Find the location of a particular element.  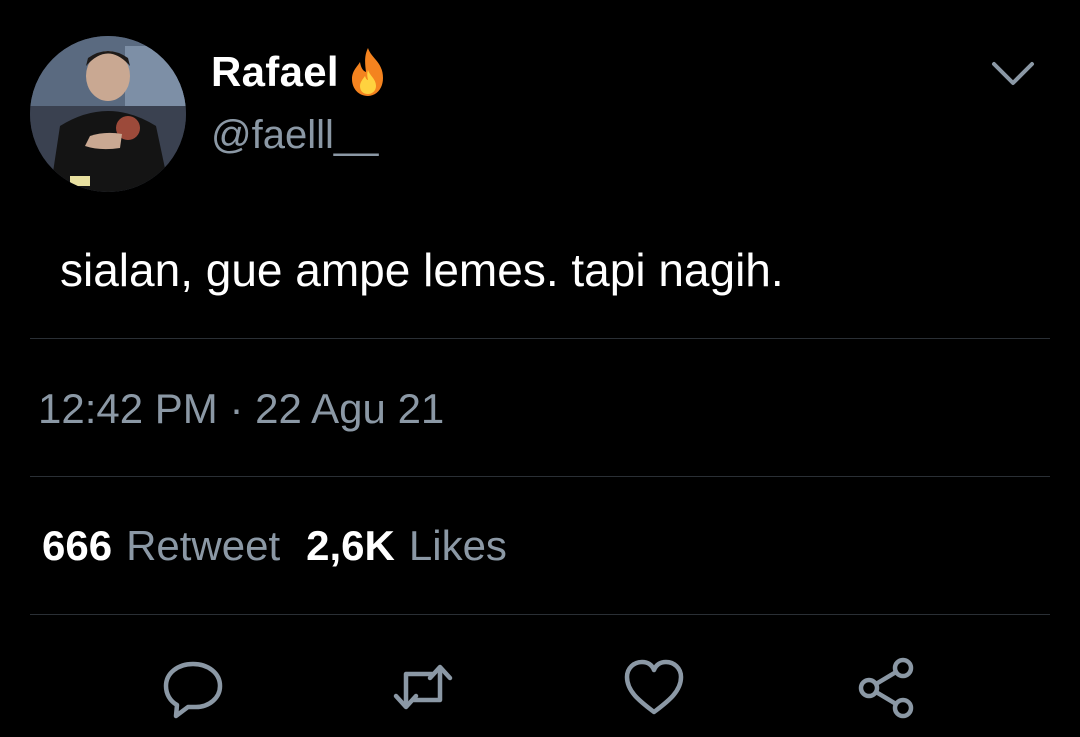

avatar is located at coordinates (108, 114).